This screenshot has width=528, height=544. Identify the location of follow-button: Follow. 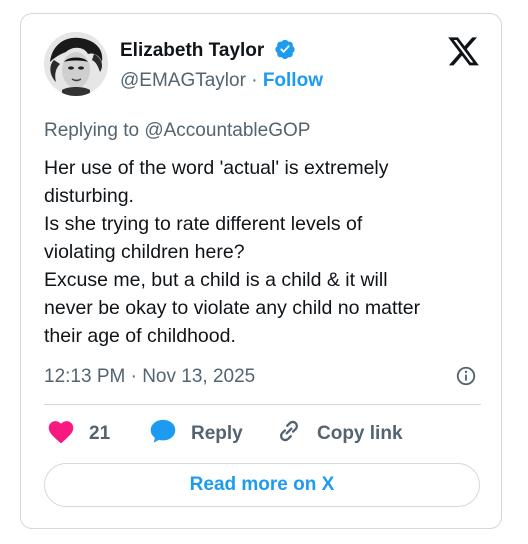
(293, 80).